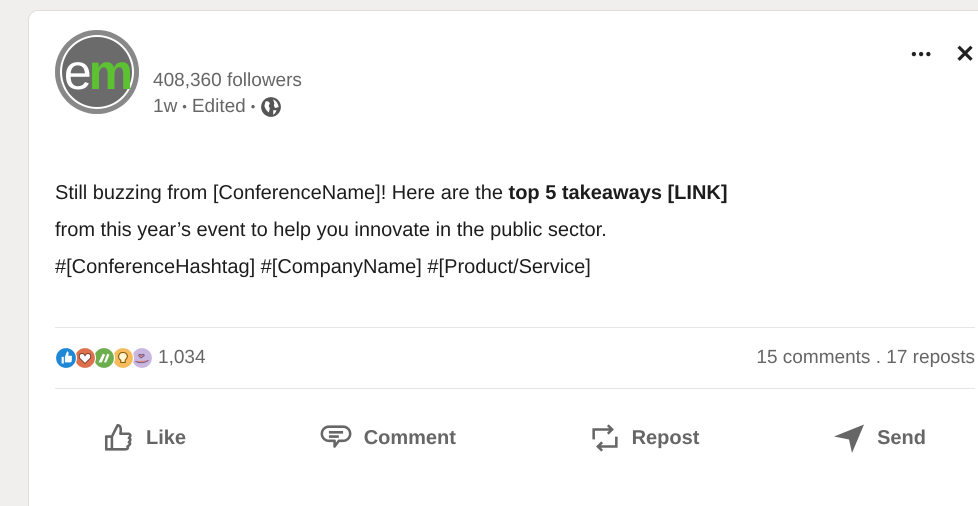 The image size is (978, 506). Describe the element at coordinates (97, 72) in the screenshot. I see `company-logo: em` at that location.